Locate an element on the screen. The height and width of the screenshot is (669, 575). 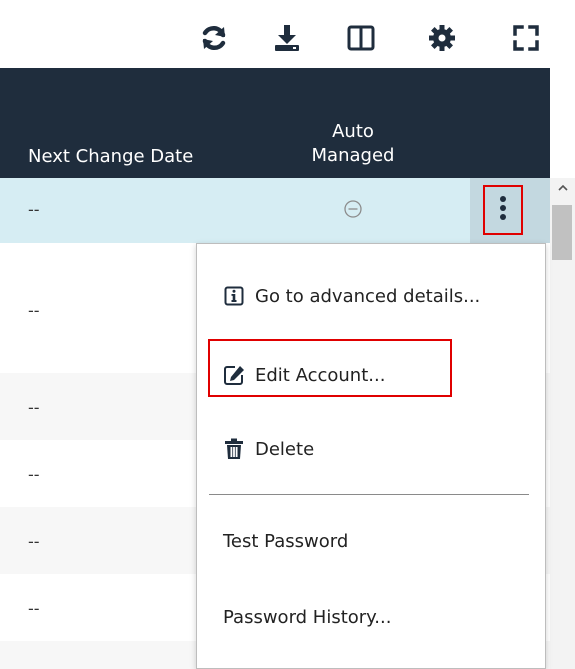
column-header-auto-managed: Auto Managed is located at coordinates (353, 144).